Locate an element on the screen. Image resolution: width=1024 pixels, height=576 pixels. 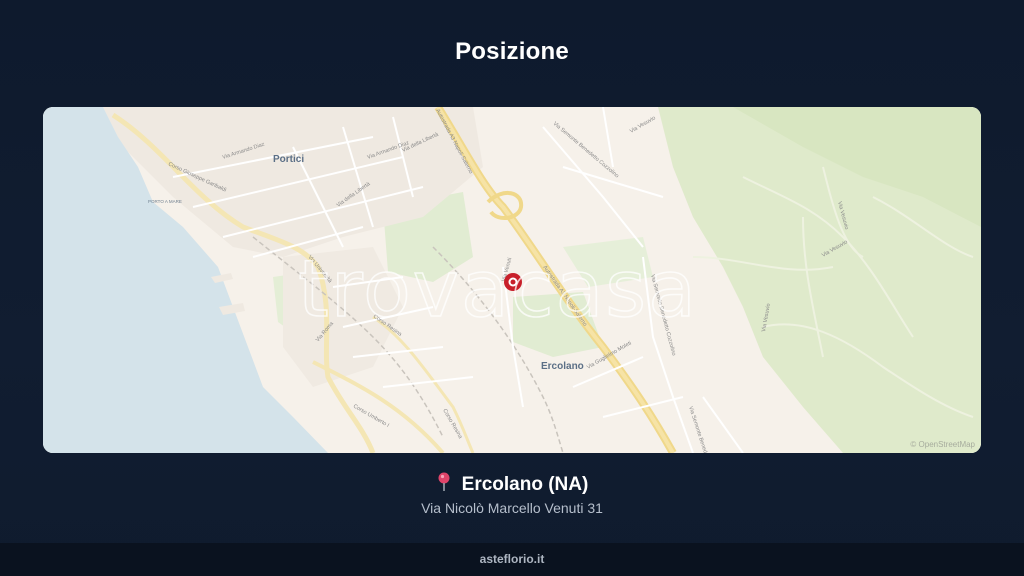
footer-brand: asteflorio.it is located at coordinates (512, 559).